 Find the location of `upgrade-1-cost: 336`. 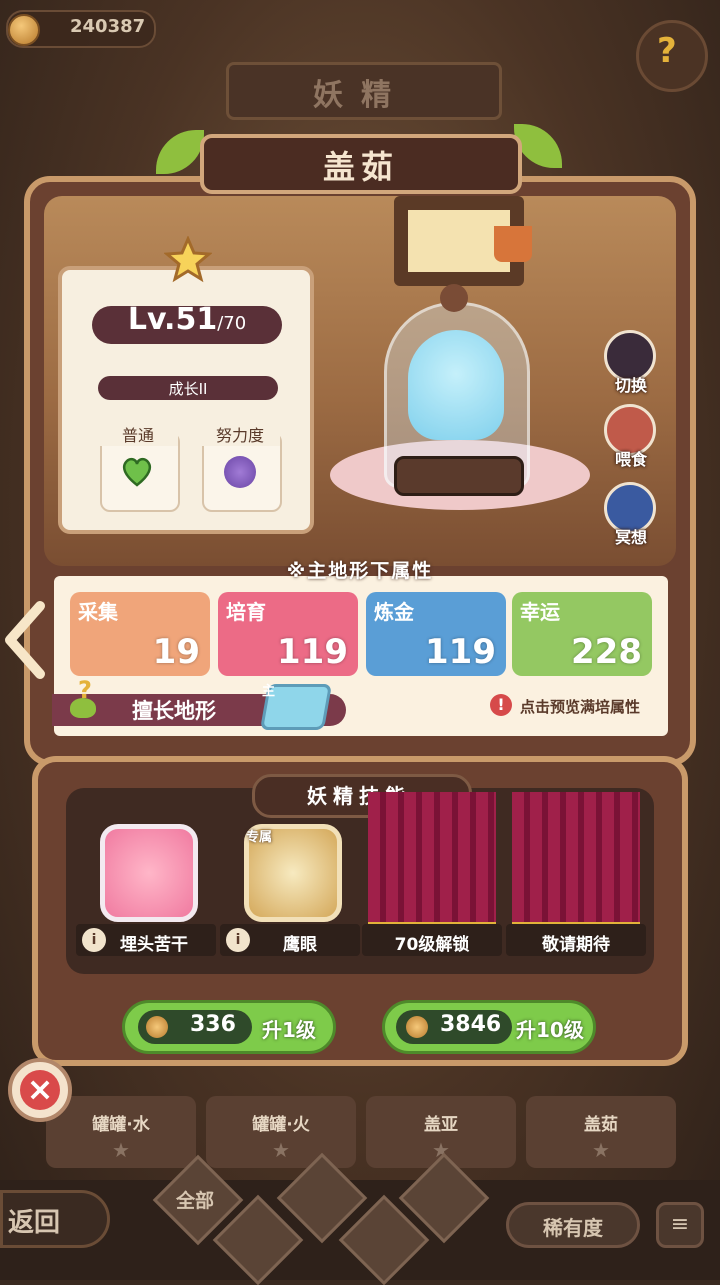

upgrade-1-cost: 336 is located at coordinates (213, 1024).